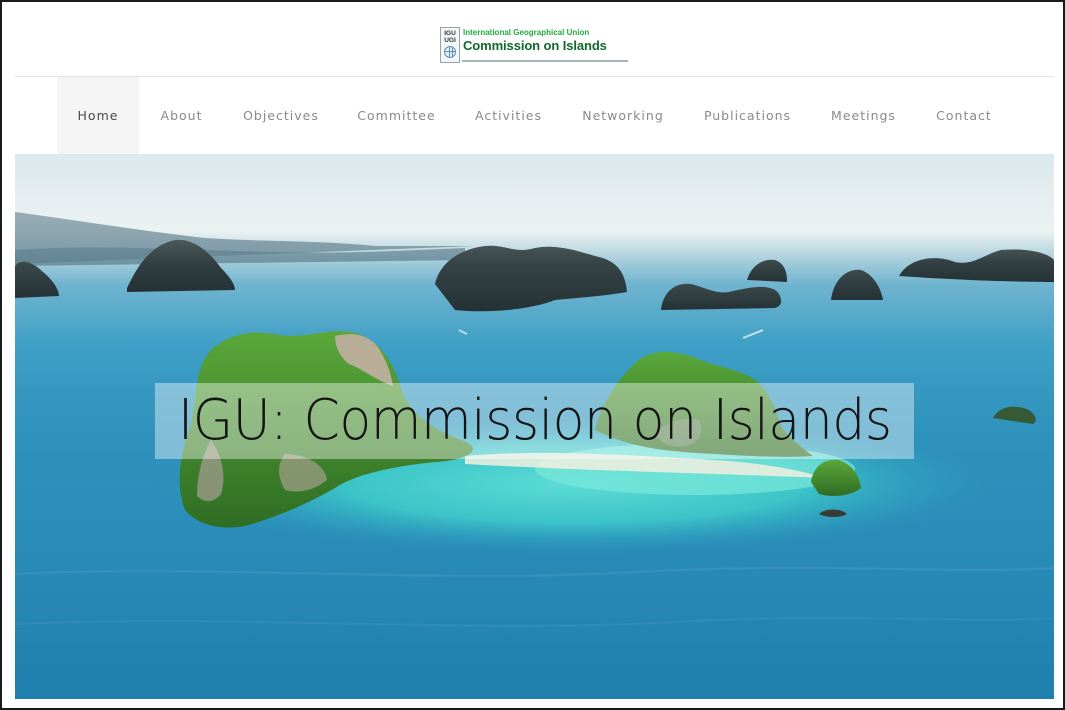 This screenshot has height=710, width=1065. What do you see at coordinates (545, 61) in the screenshot?
I see `logo-underline` at bounding box center [545, 61].